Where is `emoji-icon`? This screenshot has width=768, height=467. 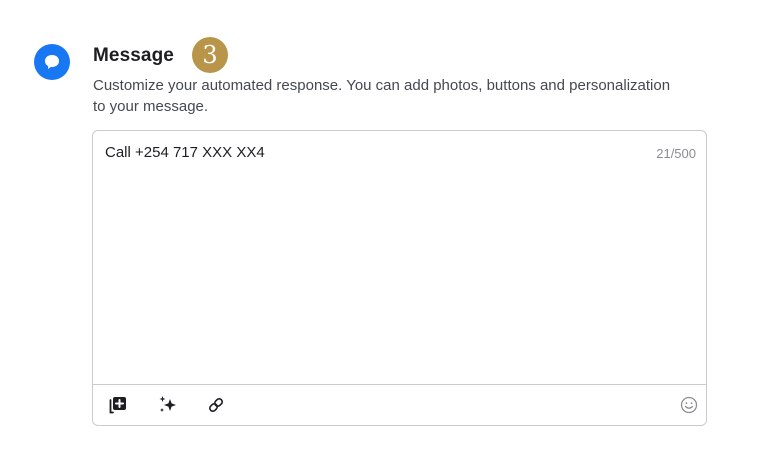 emoji-icon is located at coordinates (689, 405).